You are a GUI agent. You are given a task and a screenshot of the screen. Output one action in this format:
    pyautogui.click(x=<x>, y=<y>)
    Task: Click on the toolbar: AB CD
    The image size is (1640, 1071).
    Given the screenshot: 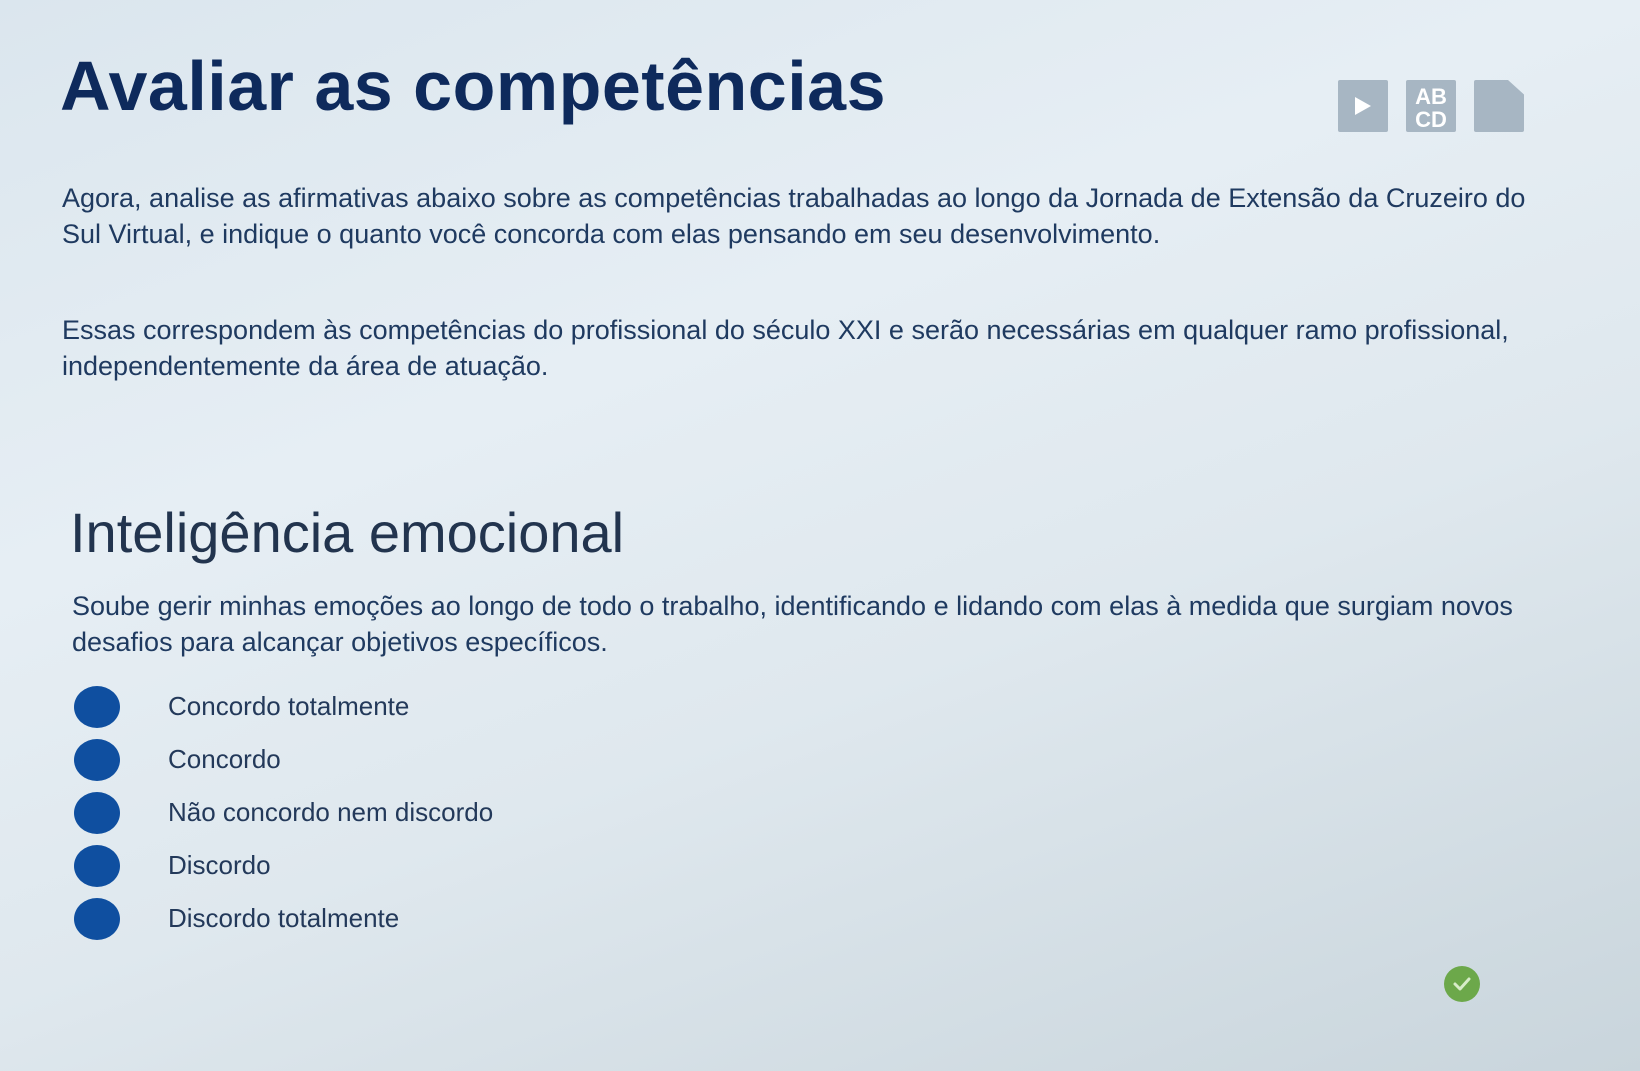 What is the action you would take?
    pyautogui.click(x=1431, y=106)
    